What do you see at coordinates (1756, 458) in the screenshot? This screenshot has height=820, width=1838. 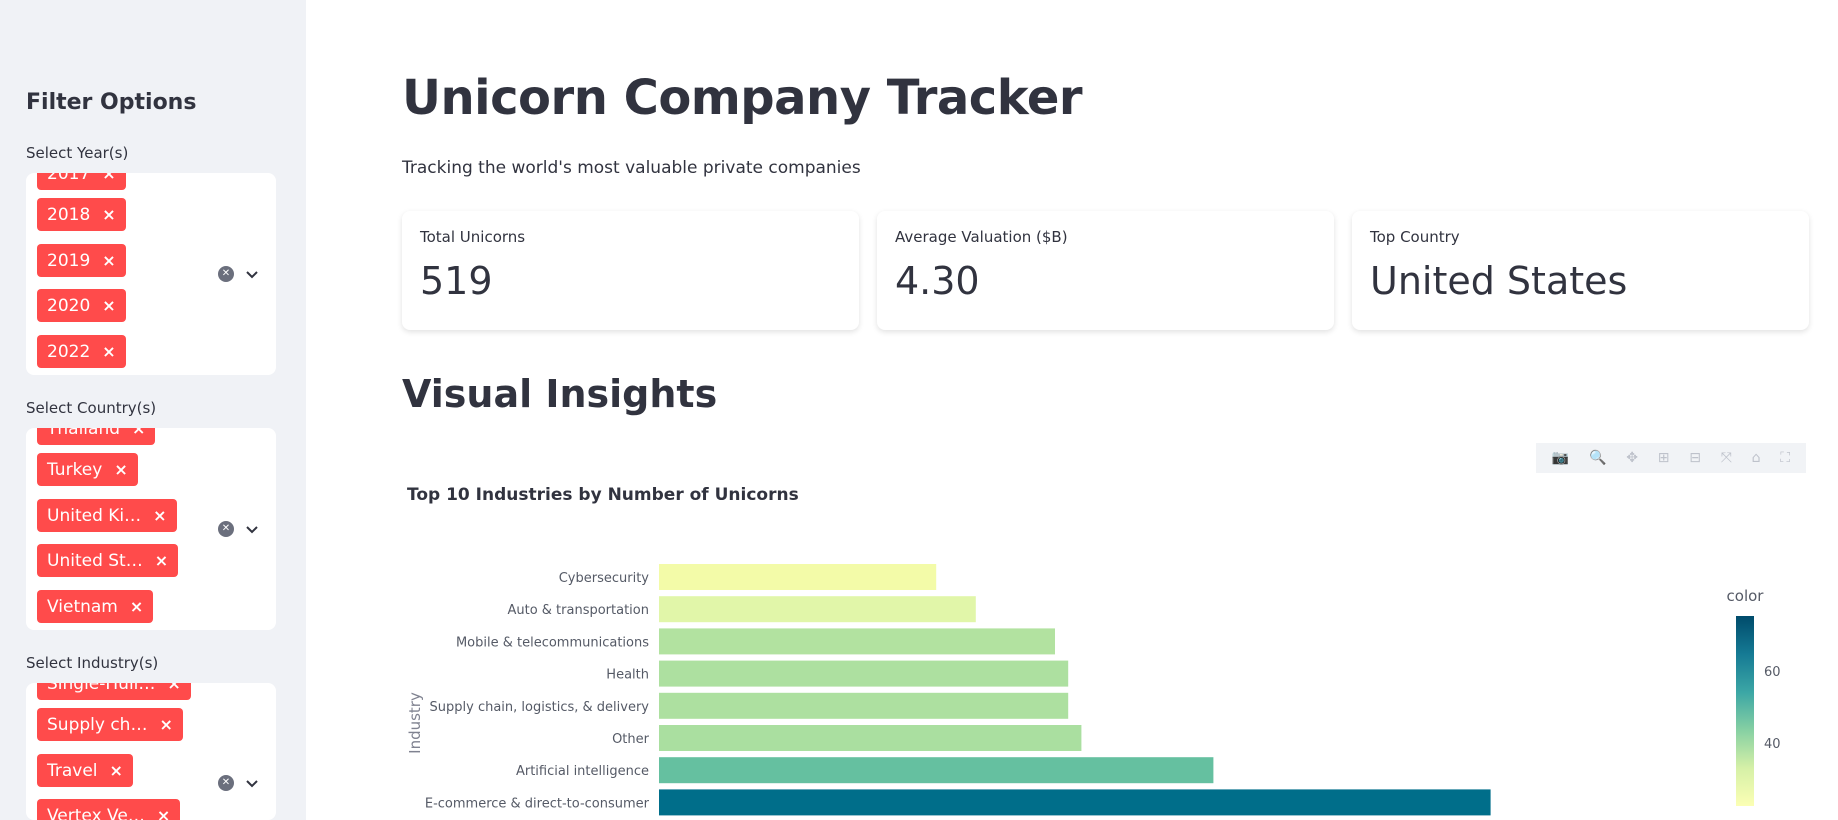 I see `home-icon: ⌂` at bounding box center [1756, 458].